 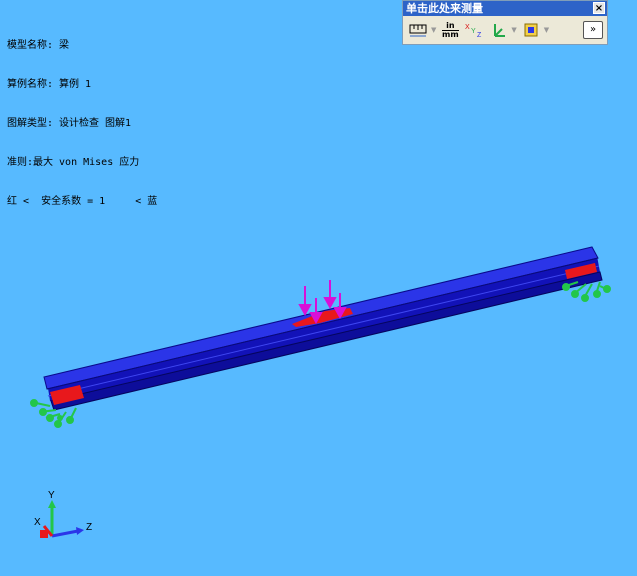 I want to click on point-icon, so click(x=531, y=30).